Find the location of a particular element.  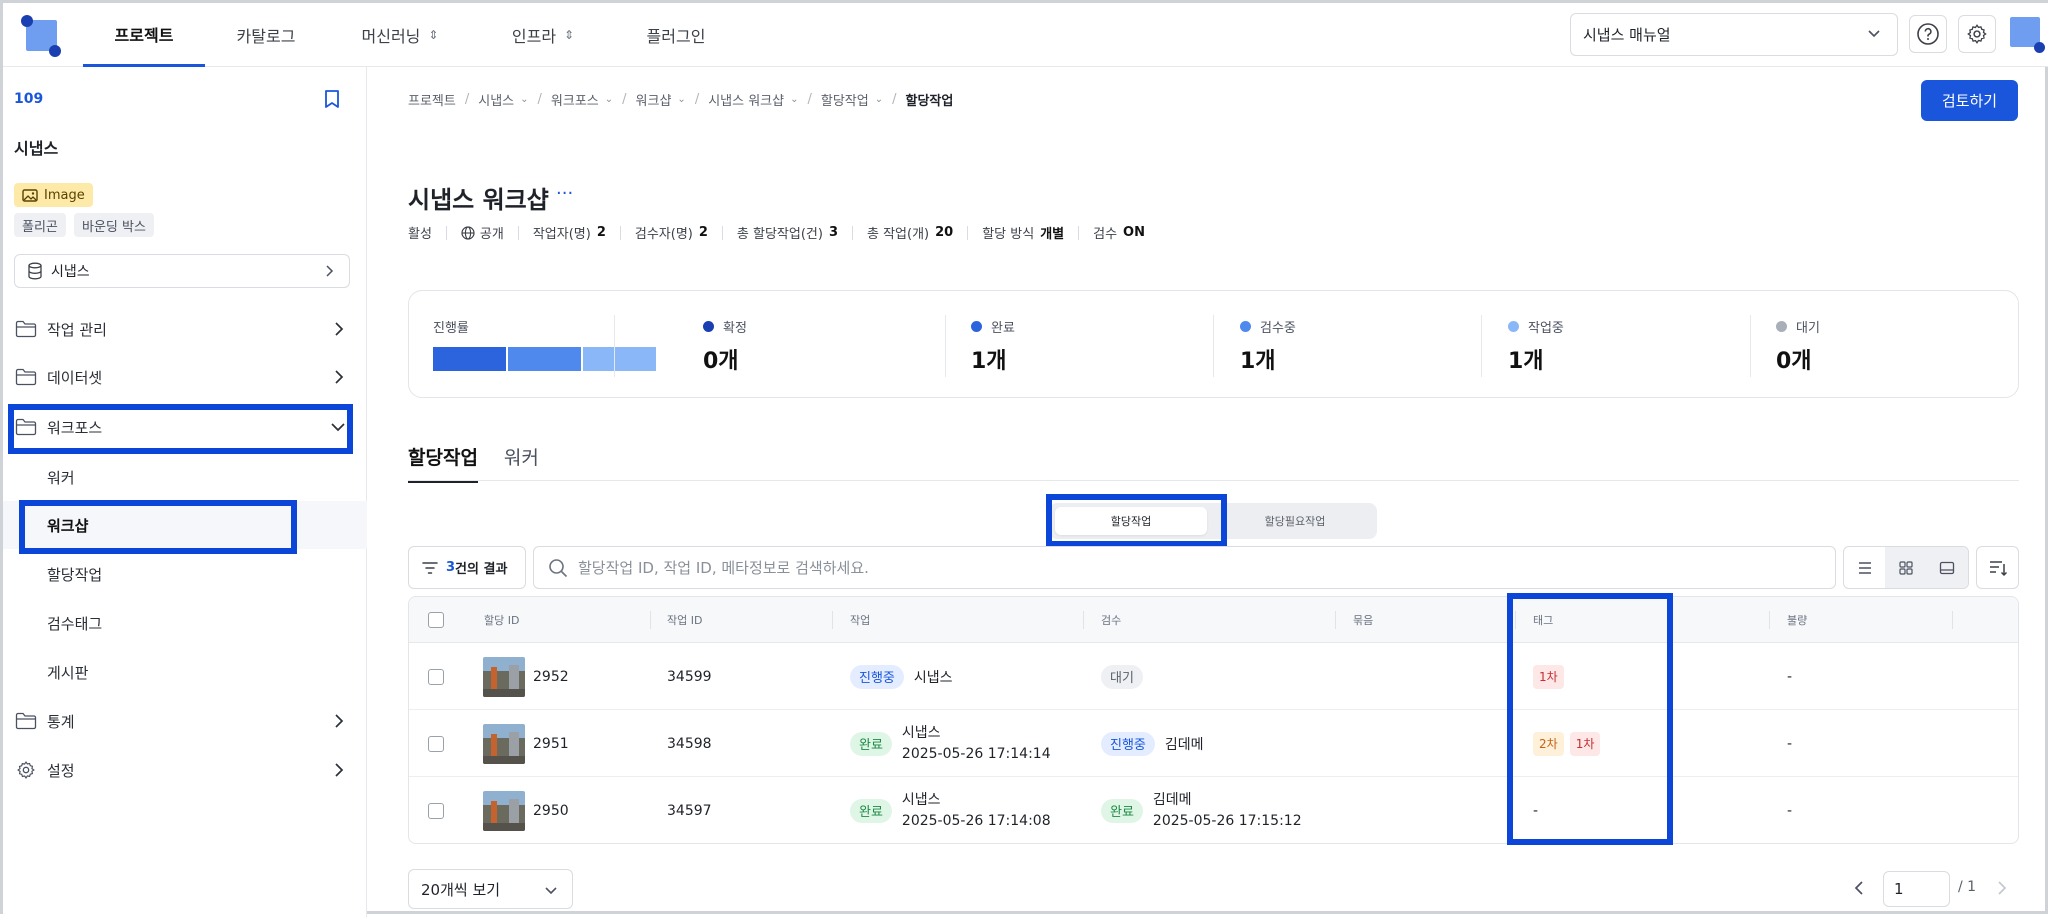

breadcrumb-item: 할당작업 is located at coordinates (845, 99).